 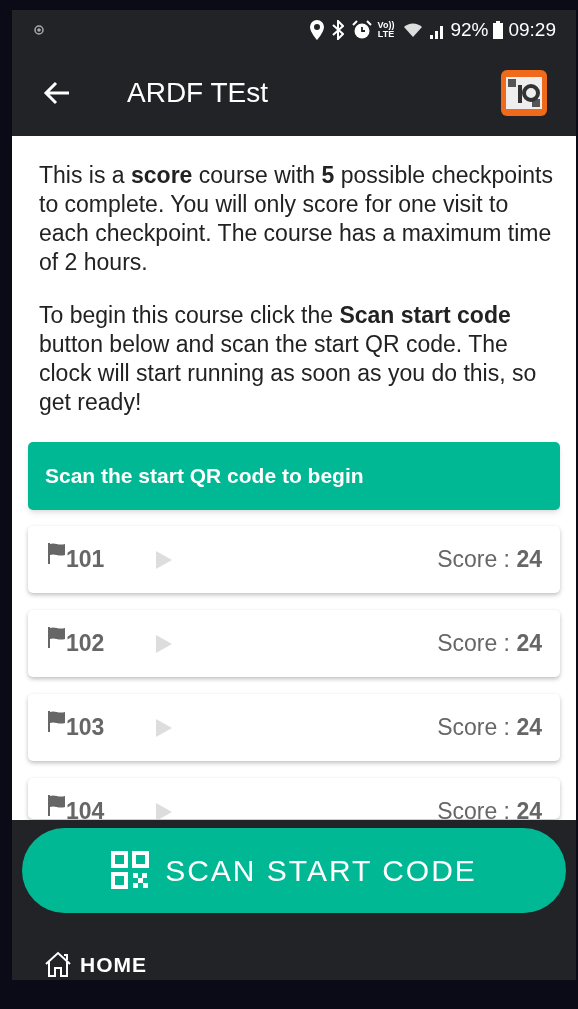 I want to click on app-logo-icon, so click(x=524, y=93).